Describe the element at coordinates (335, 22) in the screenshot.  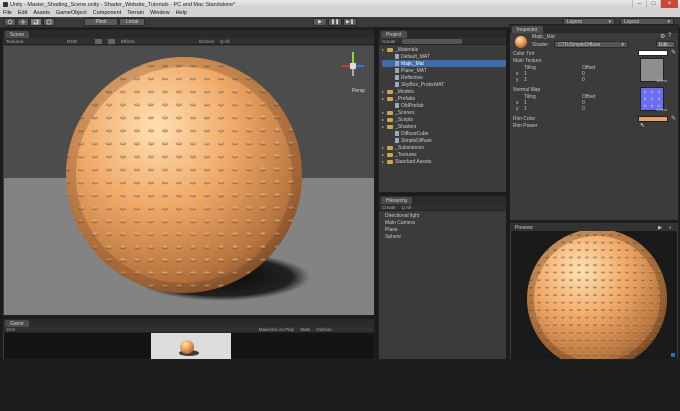
I see `pause-button: ❚❚` at that location.